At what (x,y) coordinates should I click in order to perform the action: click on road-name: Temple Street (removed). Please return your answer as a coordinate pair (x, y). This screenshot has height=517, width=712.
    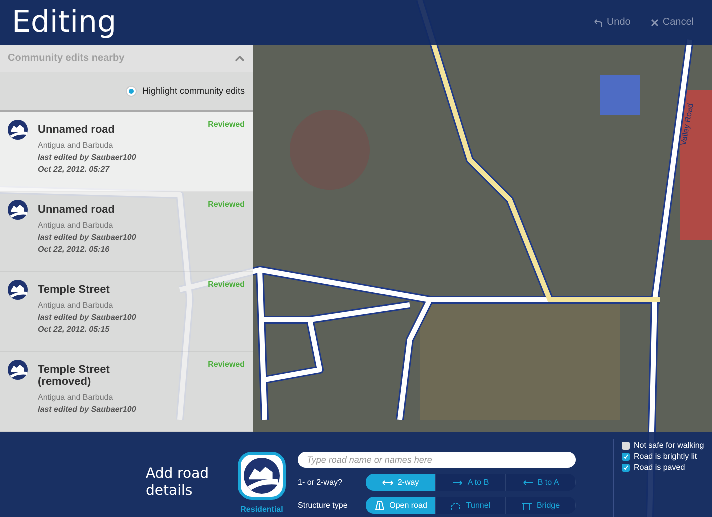
    Looking at the image, I should click on (74, 376).